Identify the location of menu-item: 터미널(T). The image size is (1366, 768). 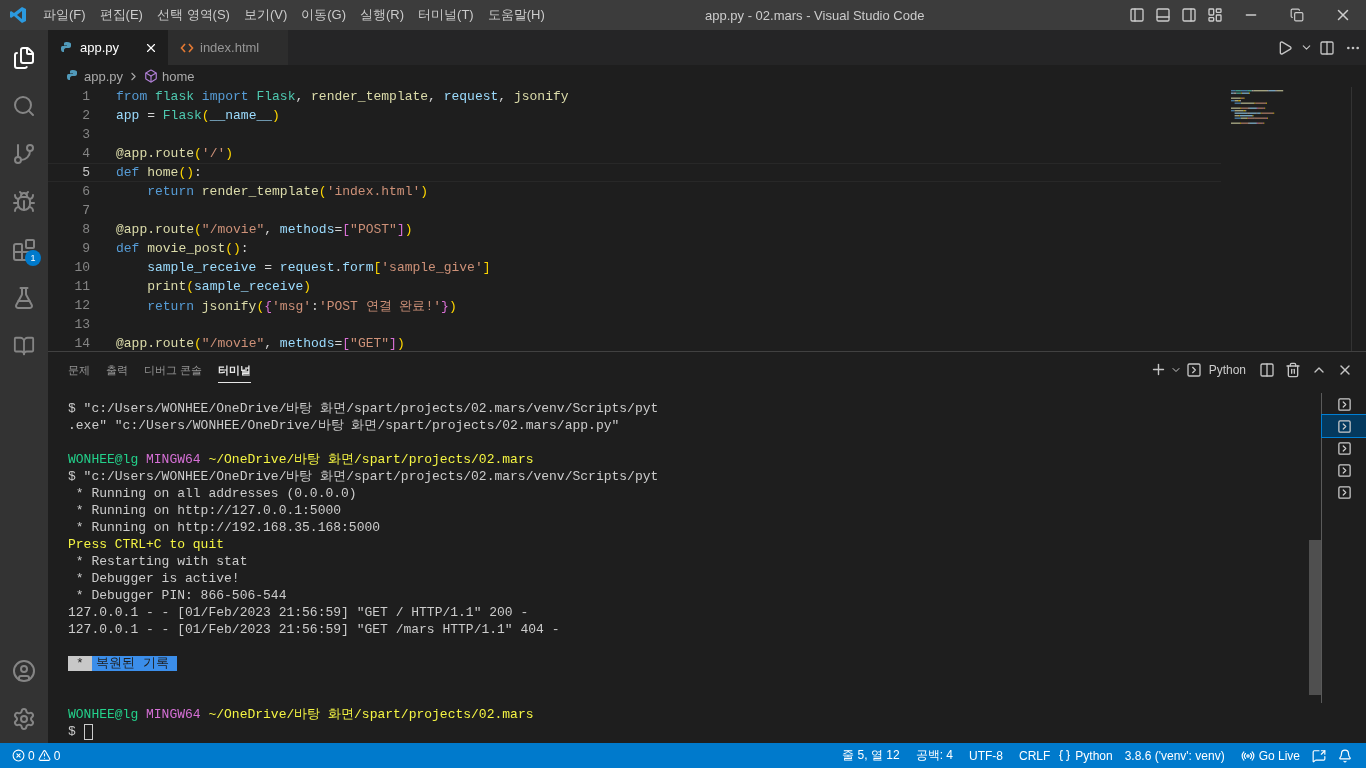
(446, 15).